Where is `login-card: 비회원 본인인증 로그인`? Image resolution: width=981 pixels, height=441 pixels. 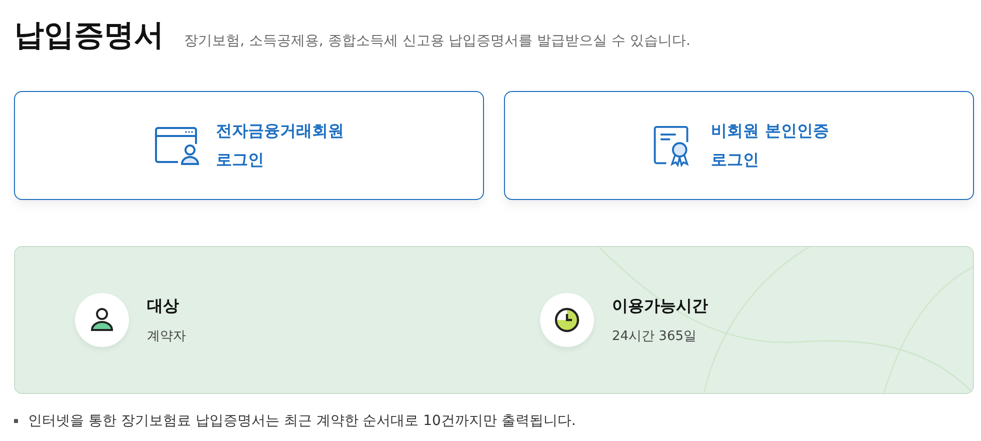 login-card: 비회원 본인인증 로그인 is located at coordinates (739, 145).